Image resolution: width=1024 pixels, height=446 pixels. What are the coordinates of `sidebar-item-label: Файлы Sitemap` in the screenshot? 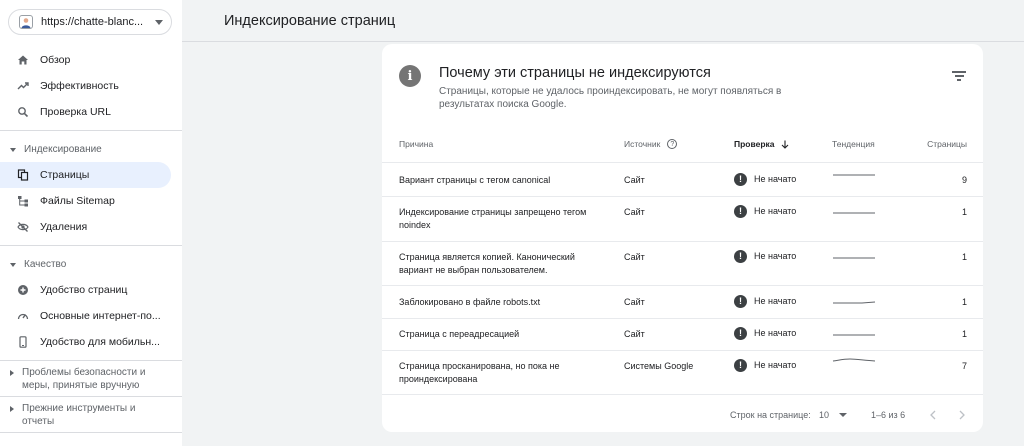 It's located at (77, 201).